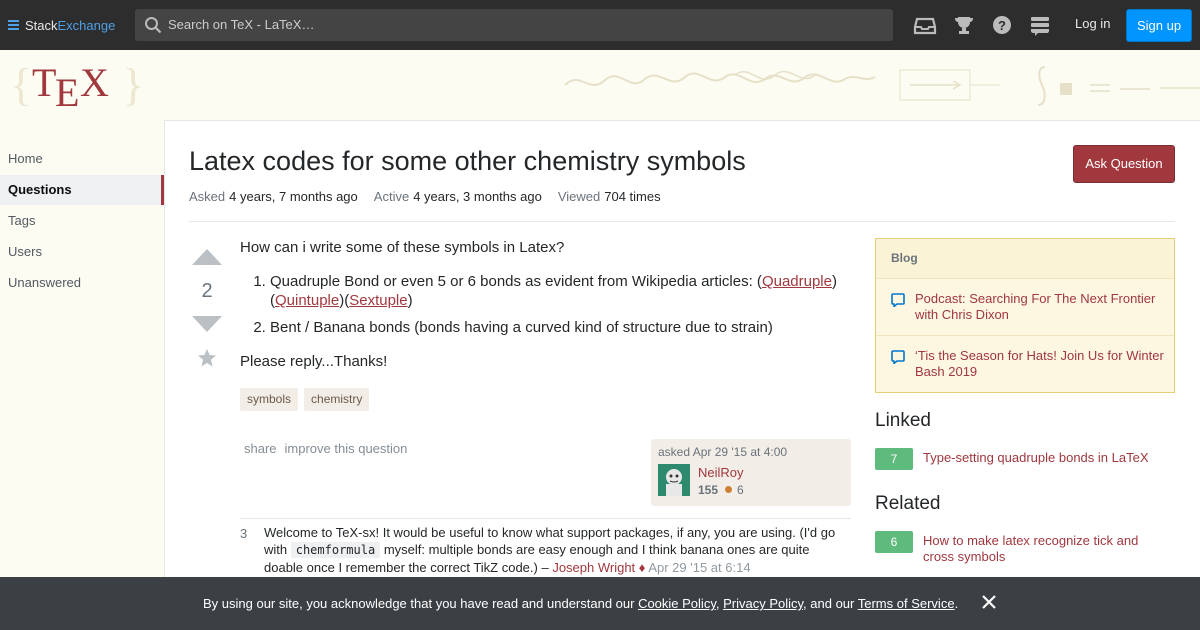 This screenshot has width=1200, height=630. Describe the element at coordinates (632, 196) in the screenshot. I see `viewed-value: 704 times` at that location.